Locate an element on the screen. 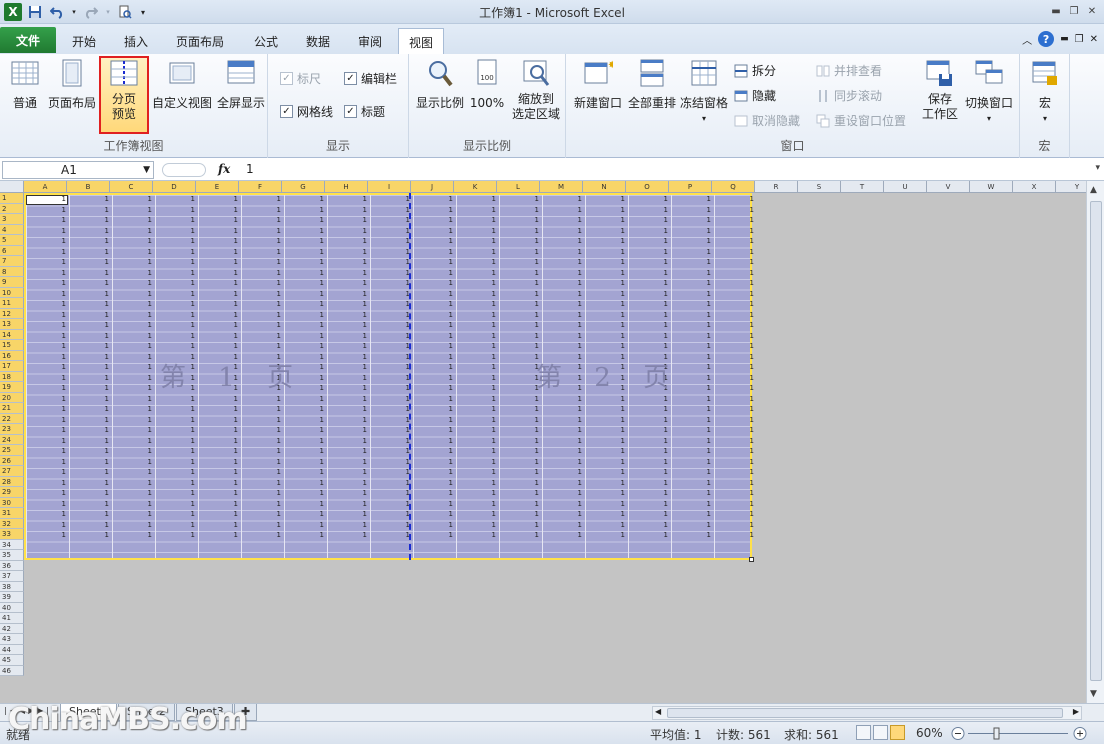  row-header: 32 is located at coordinates (12, 523).